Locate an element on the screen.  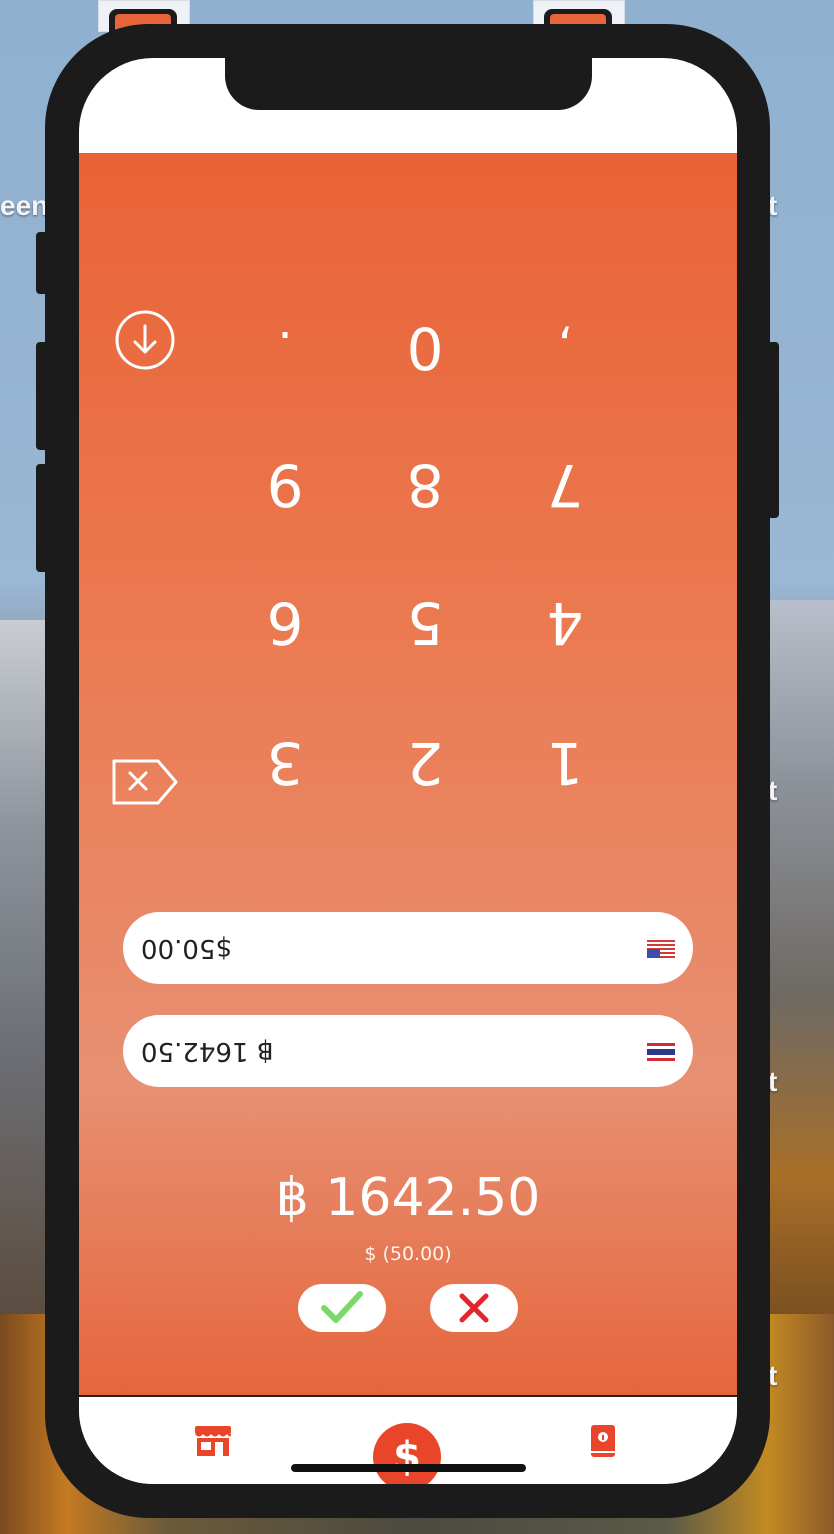
volume-up-button is located at coordinates (42, 396).